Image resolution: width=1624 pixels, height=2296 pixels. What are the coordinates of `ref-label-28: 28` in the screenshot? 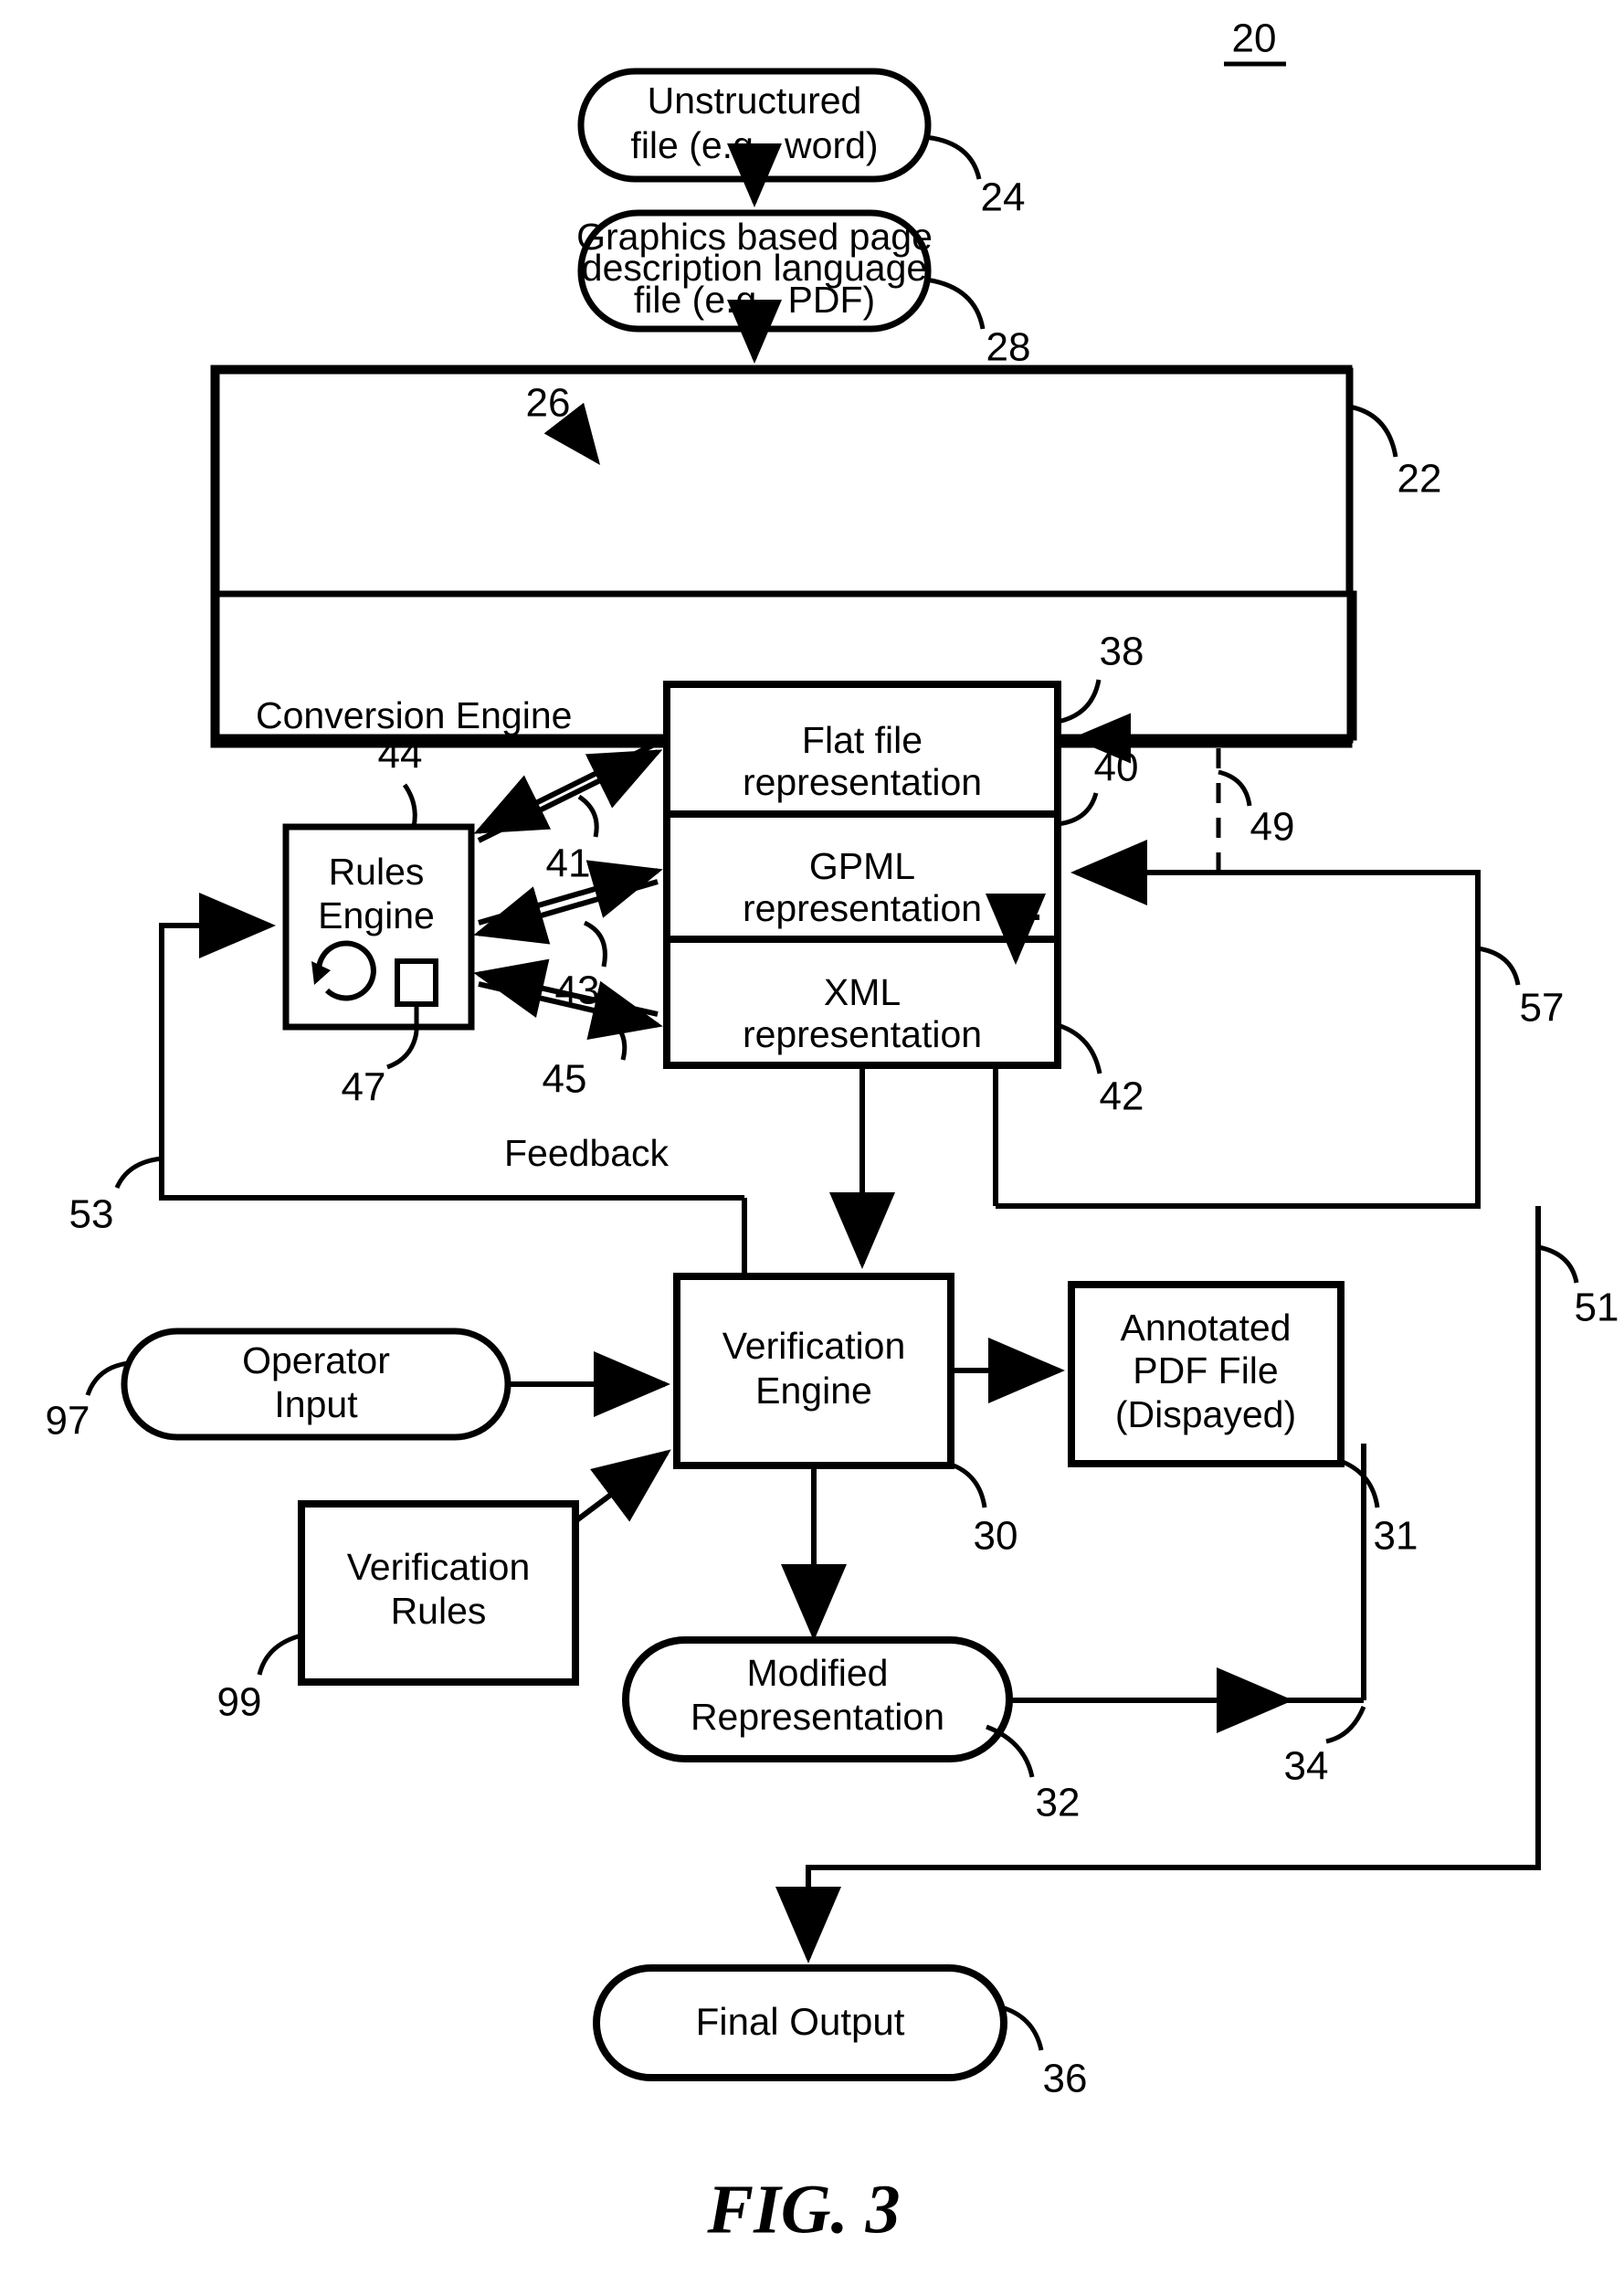 It's located at (1008, 347).